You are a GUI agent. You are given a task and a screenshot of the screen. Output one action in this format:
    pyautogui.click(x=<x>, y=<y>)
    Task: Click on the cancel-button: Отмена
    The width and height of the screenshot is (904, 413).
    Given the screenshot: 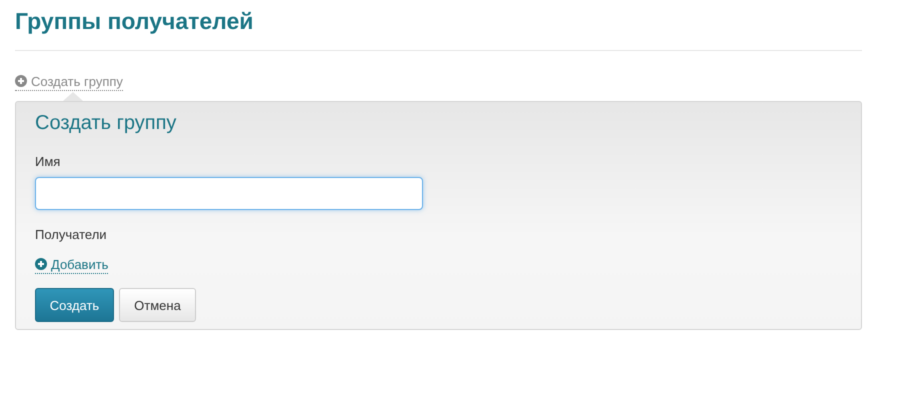 What is the action you would take?
    pyautogui.click(x=157, y=305)
    